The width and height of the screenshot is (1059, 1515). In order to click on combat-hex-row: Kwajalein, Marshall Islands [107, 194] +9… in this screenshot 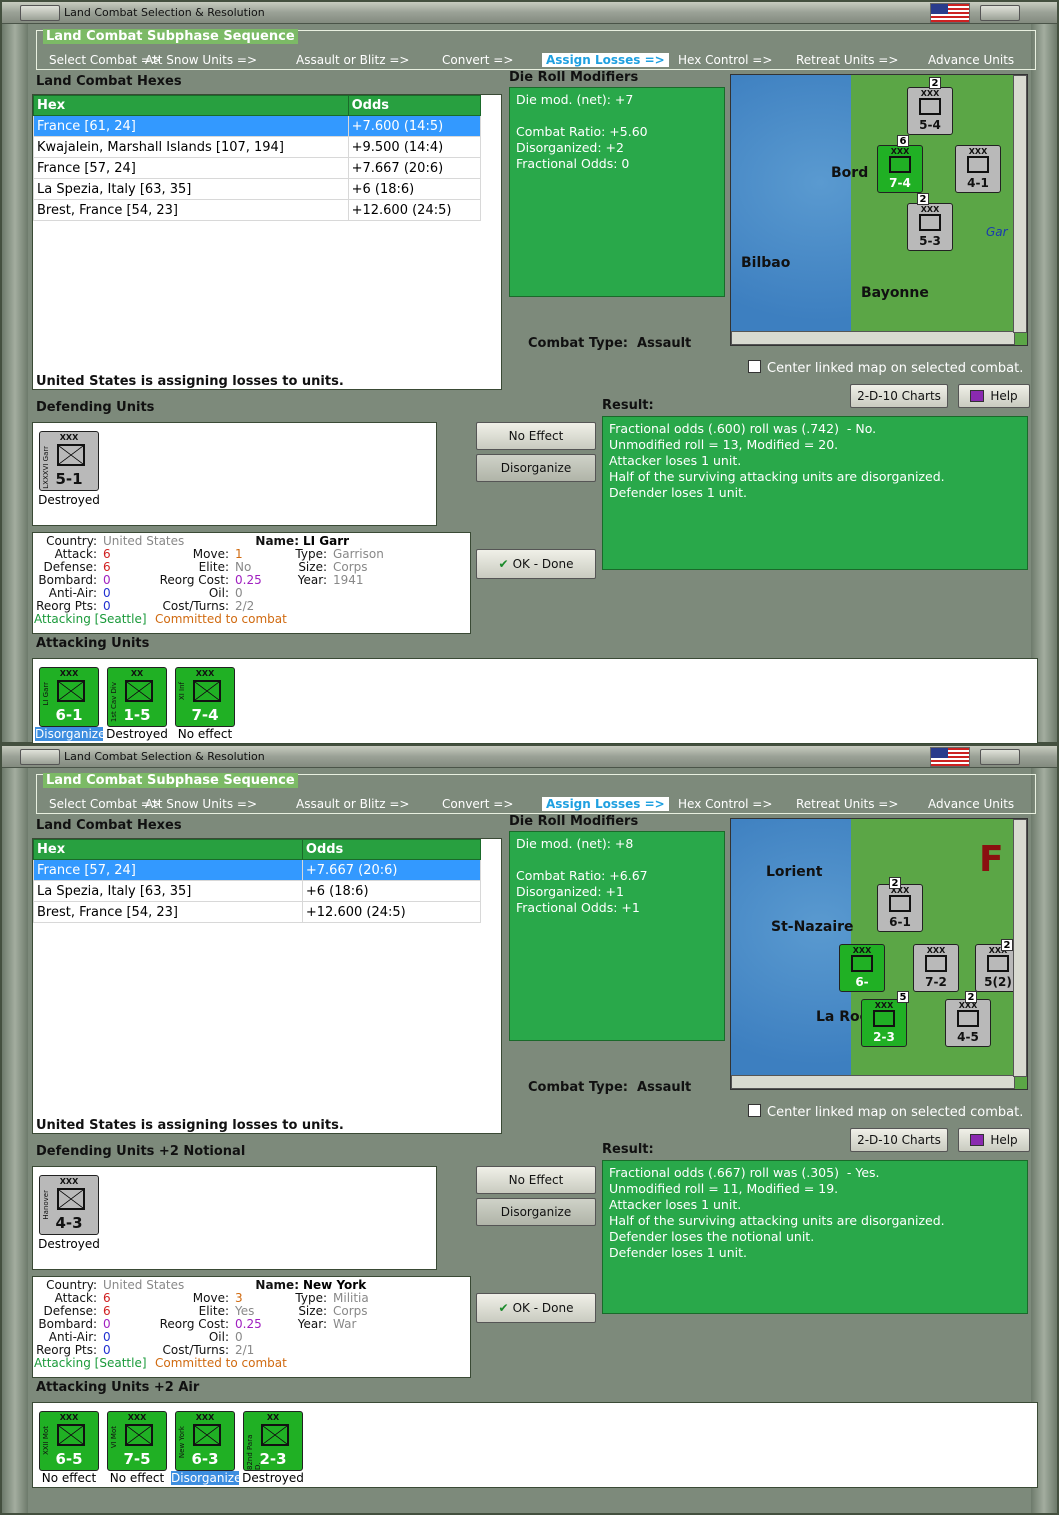, I will do `click(257, 147)`.